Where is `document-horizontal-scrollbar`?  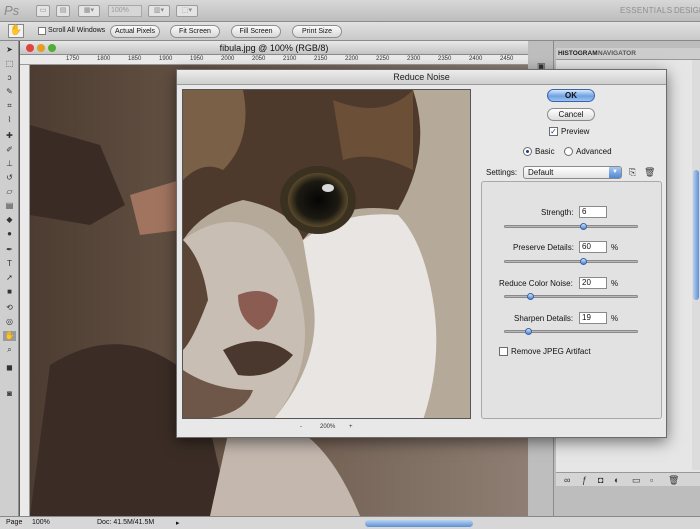
document-horizontal-scrollbar is located at coordinates (419, 523).